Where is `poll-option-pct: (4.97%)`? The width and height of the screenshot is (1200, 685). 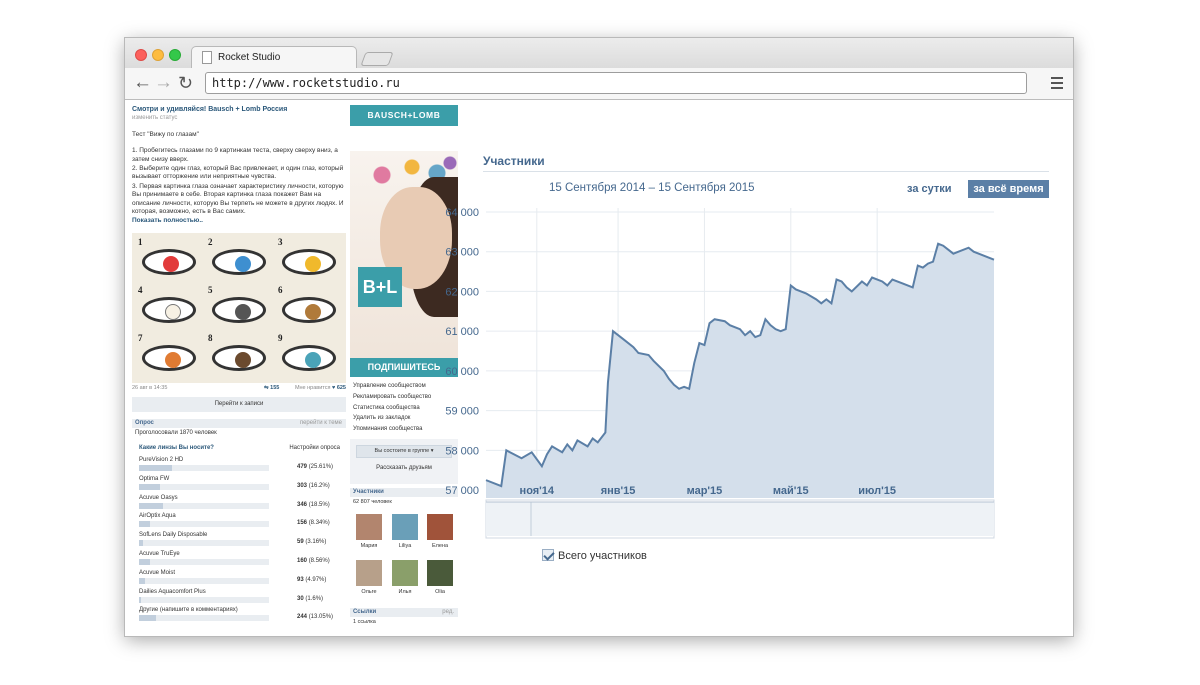 poll-option-pct: (4.97%) is located at coordinates (316, 579).